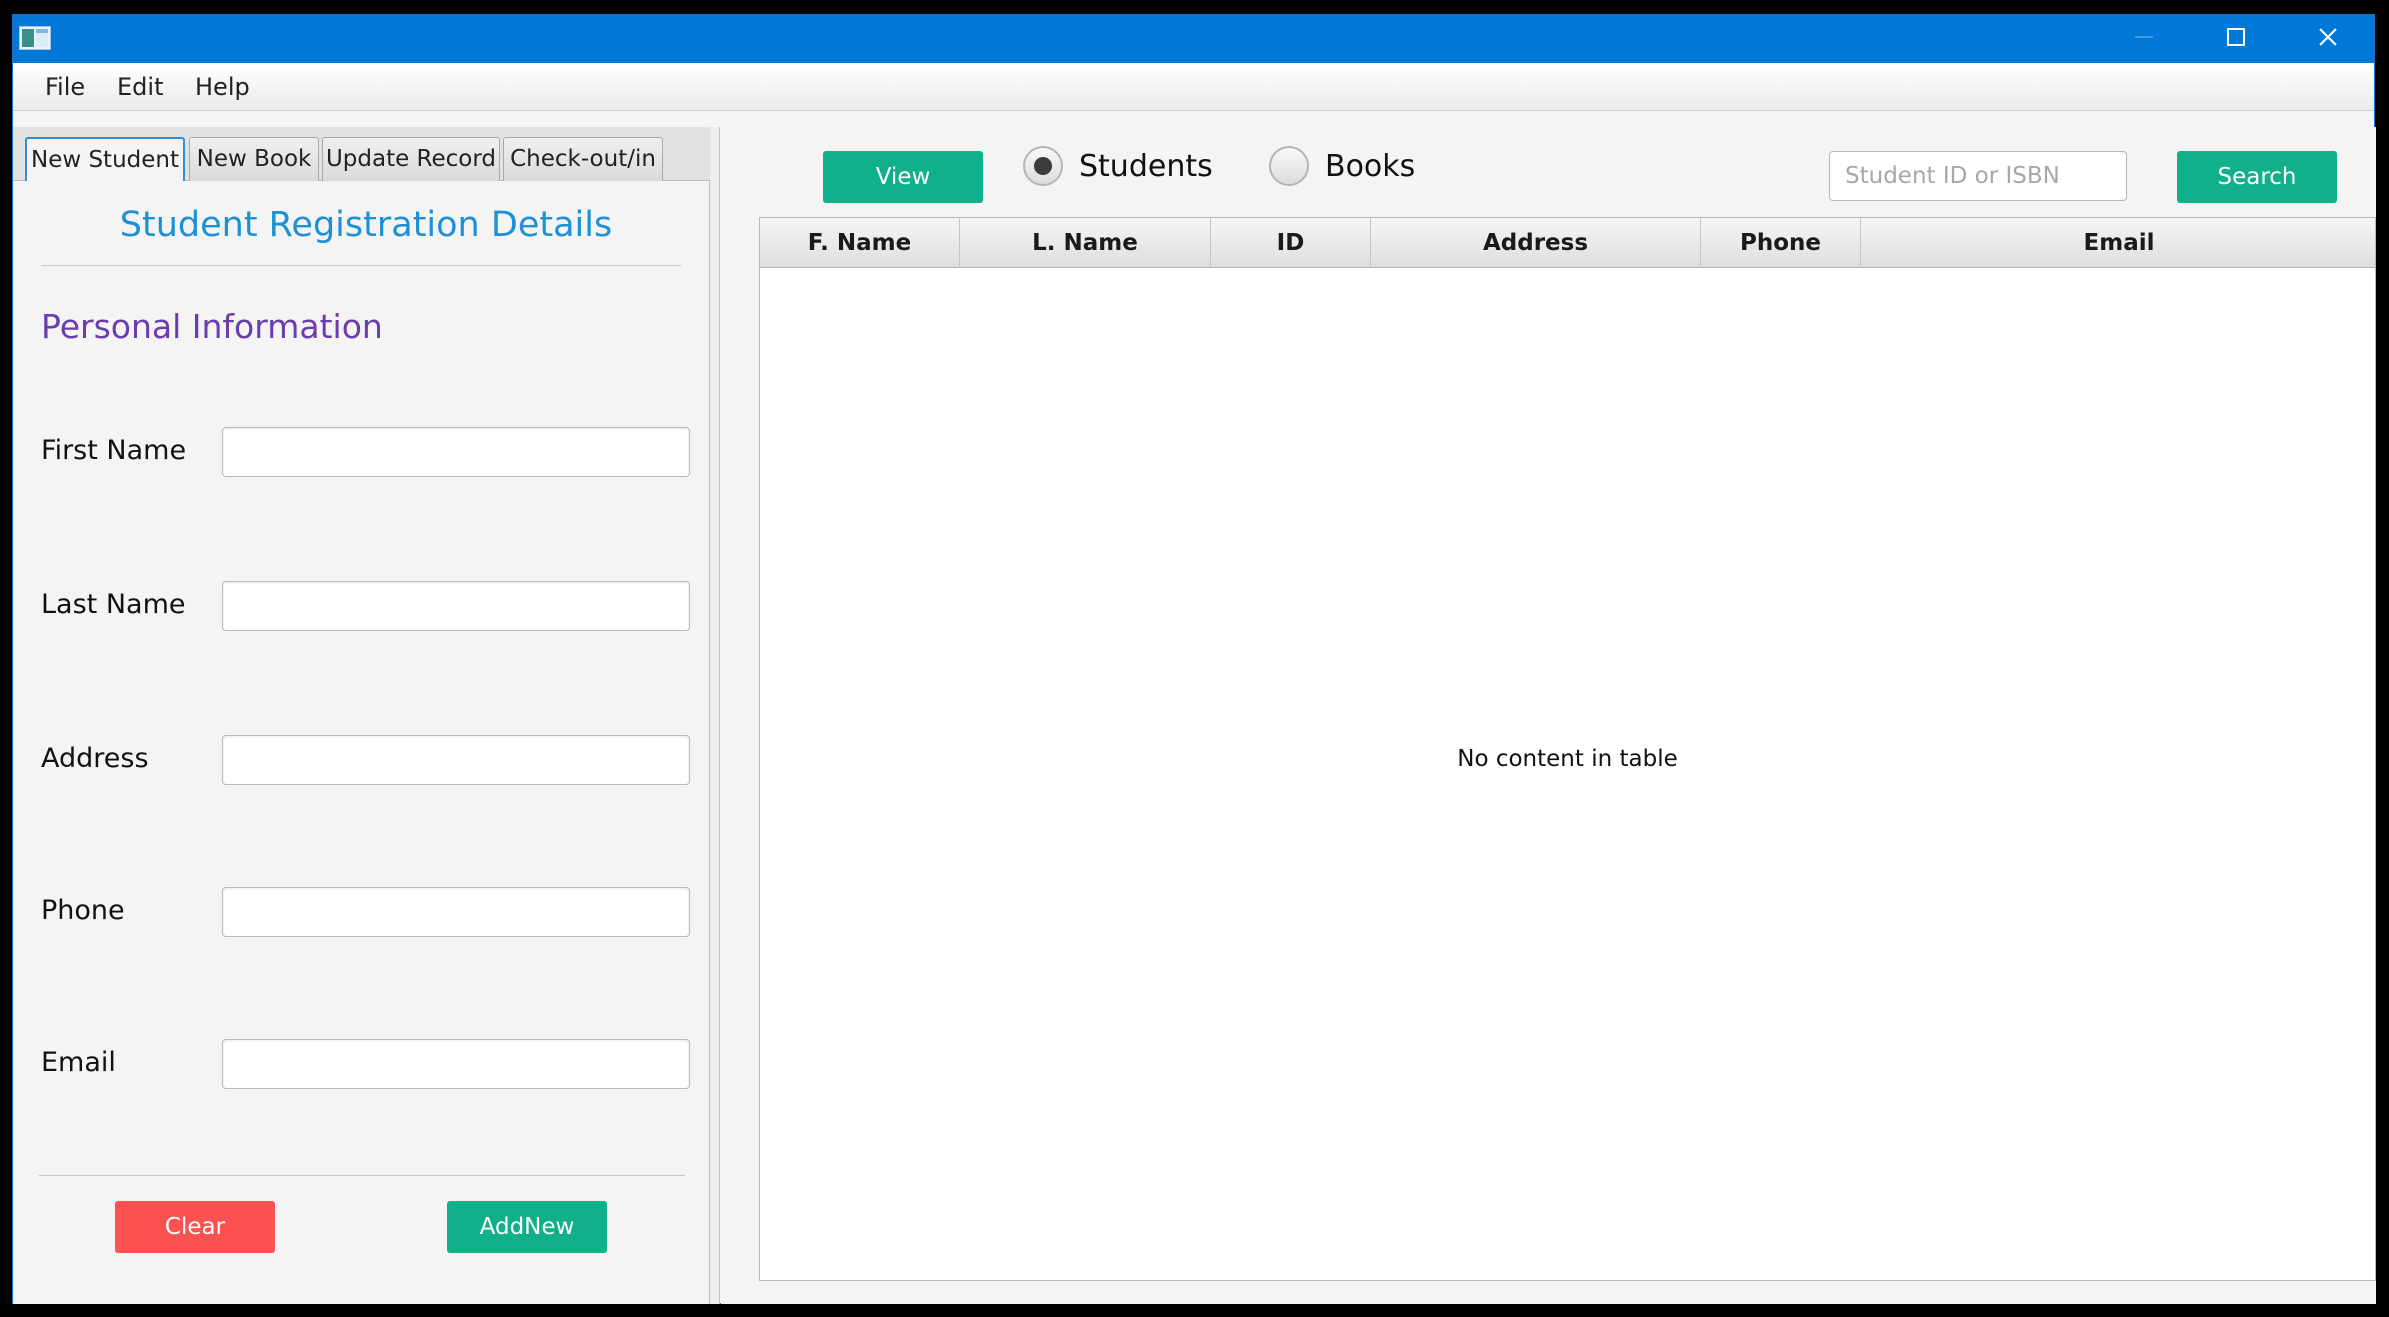  Describe the element at coordinates (254, 159) in the screenshot. I see `tab-new-book: New Book` at that location.